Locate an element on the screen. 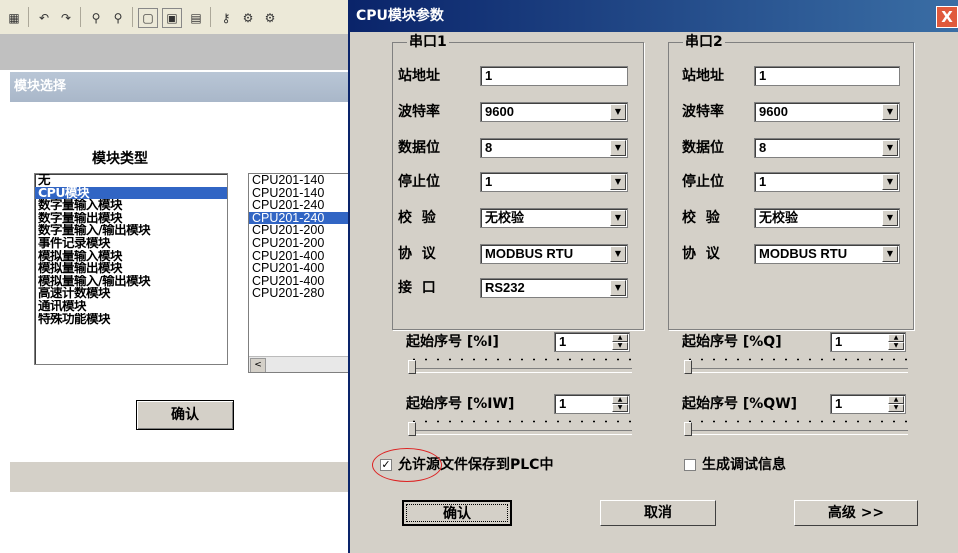 The image size is (958, 553). port2-legend: 串口2 is located at coordinates (704, 42).